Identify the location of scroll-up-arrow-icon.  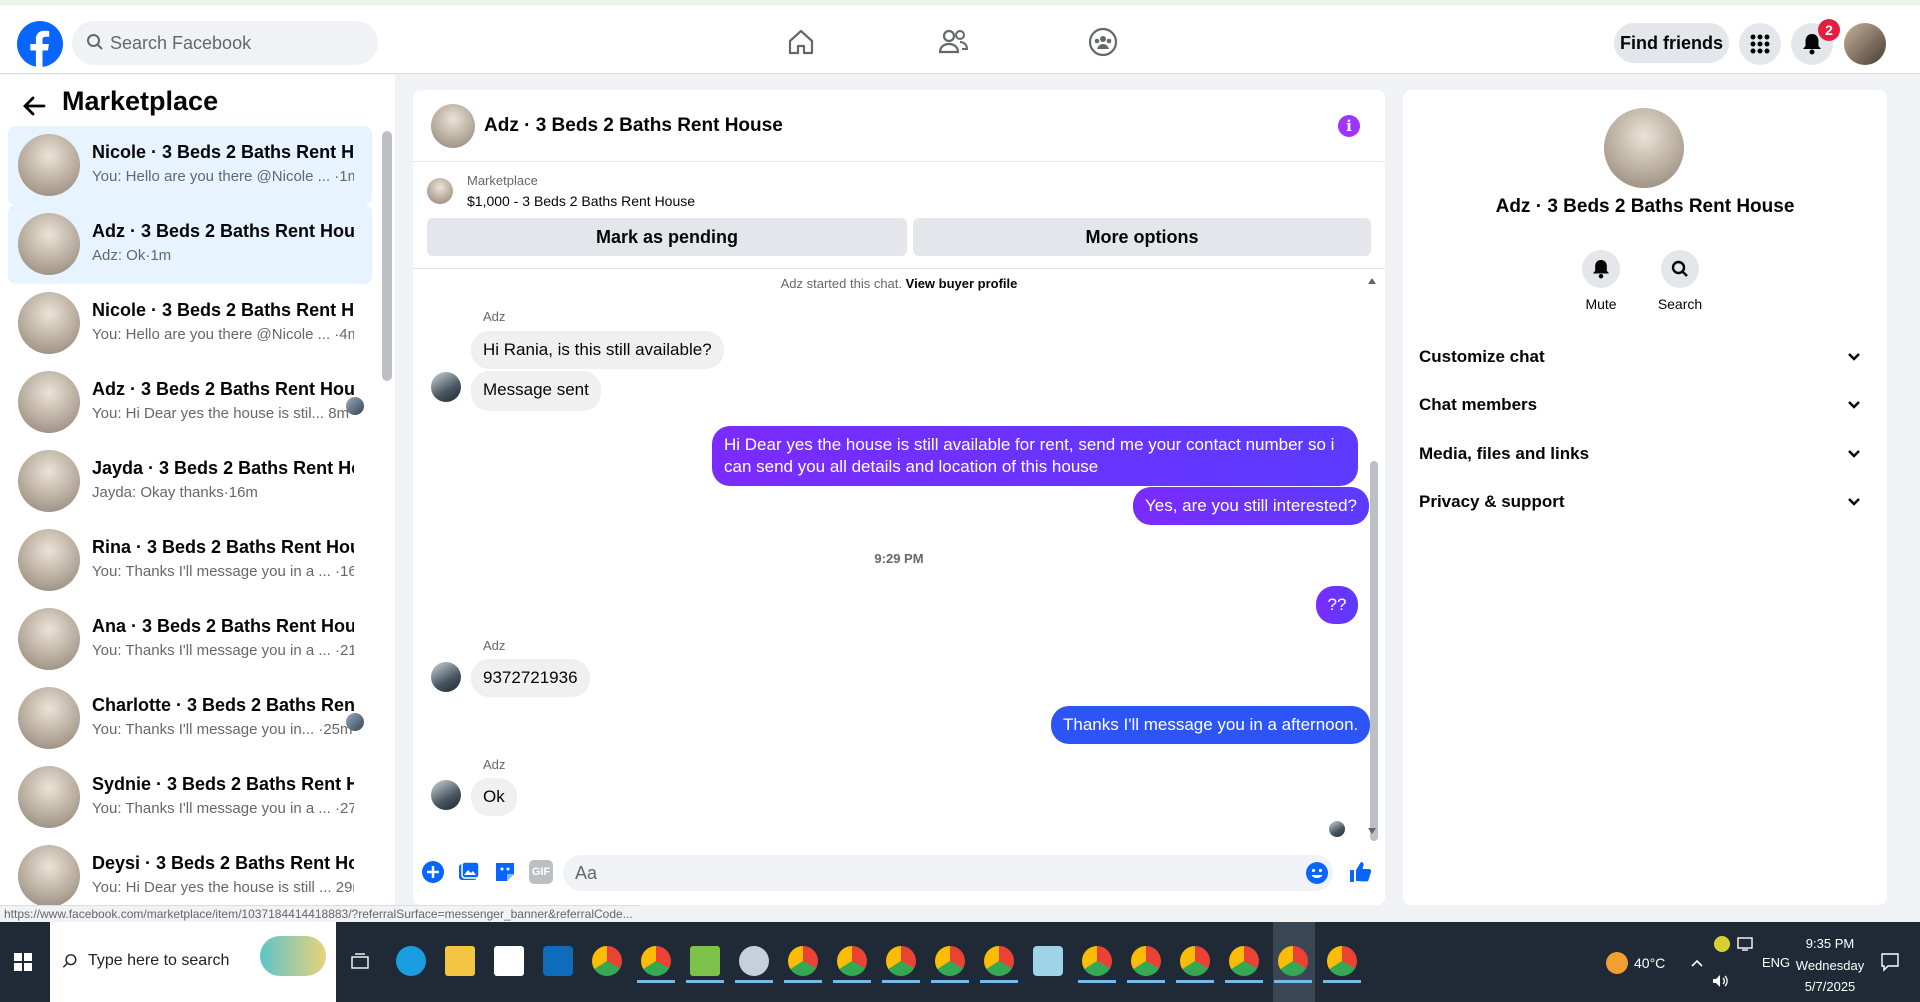
(1372, 281).